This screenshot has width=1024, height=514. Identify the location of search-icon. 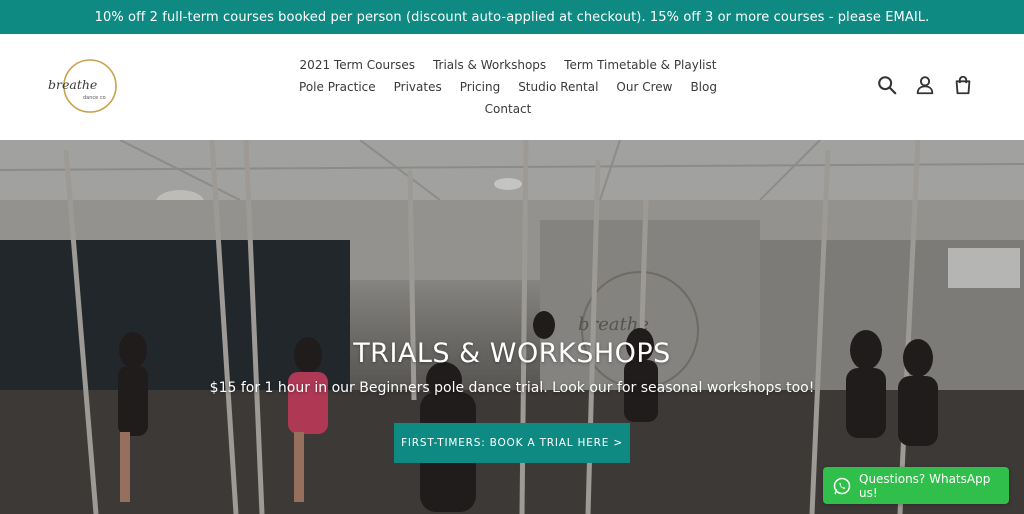
(887, 85).